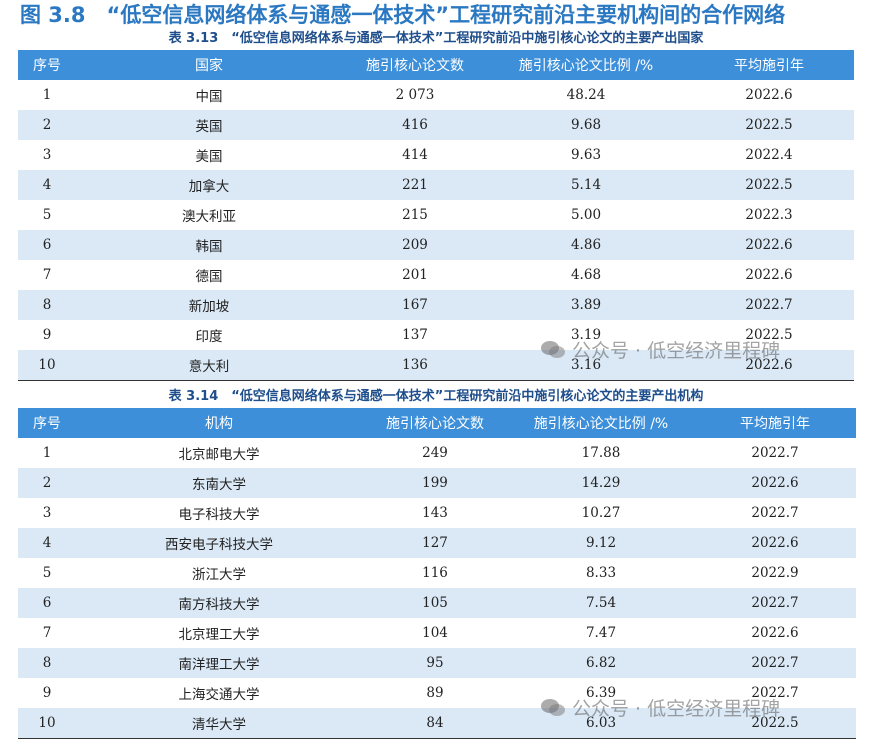  Describe the element at coordinates (437, 663) in the screenshot. I see `table-row: 8 南洋理工大学 95 6.82 2022.7` at that location.